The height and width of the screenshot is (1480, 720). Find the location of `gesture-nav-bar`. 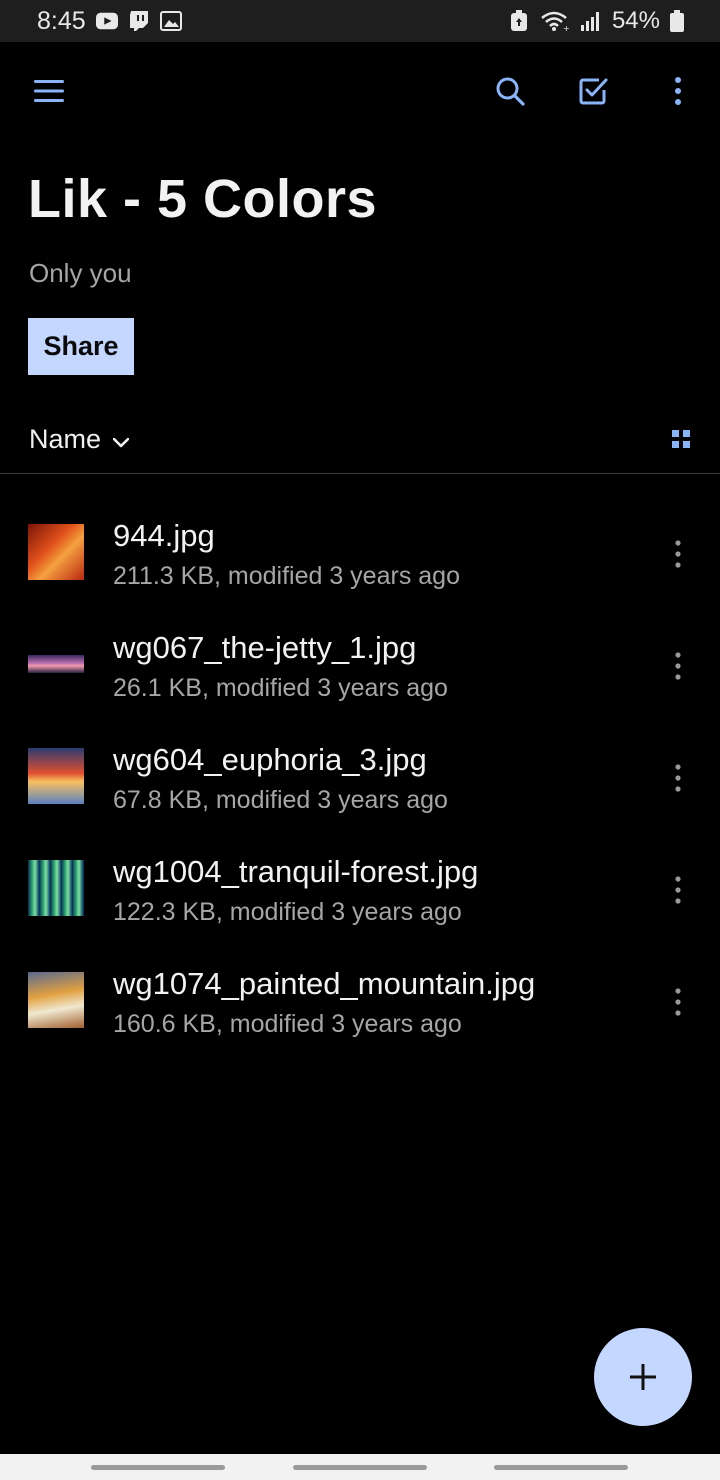

gesture-nav-bar is located at coordinates (360, 1467).